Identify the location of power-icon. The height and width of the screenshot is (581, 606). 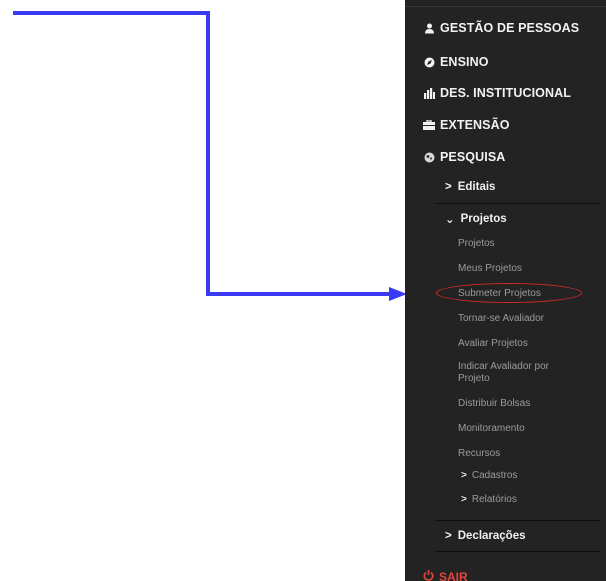
(428, 575).